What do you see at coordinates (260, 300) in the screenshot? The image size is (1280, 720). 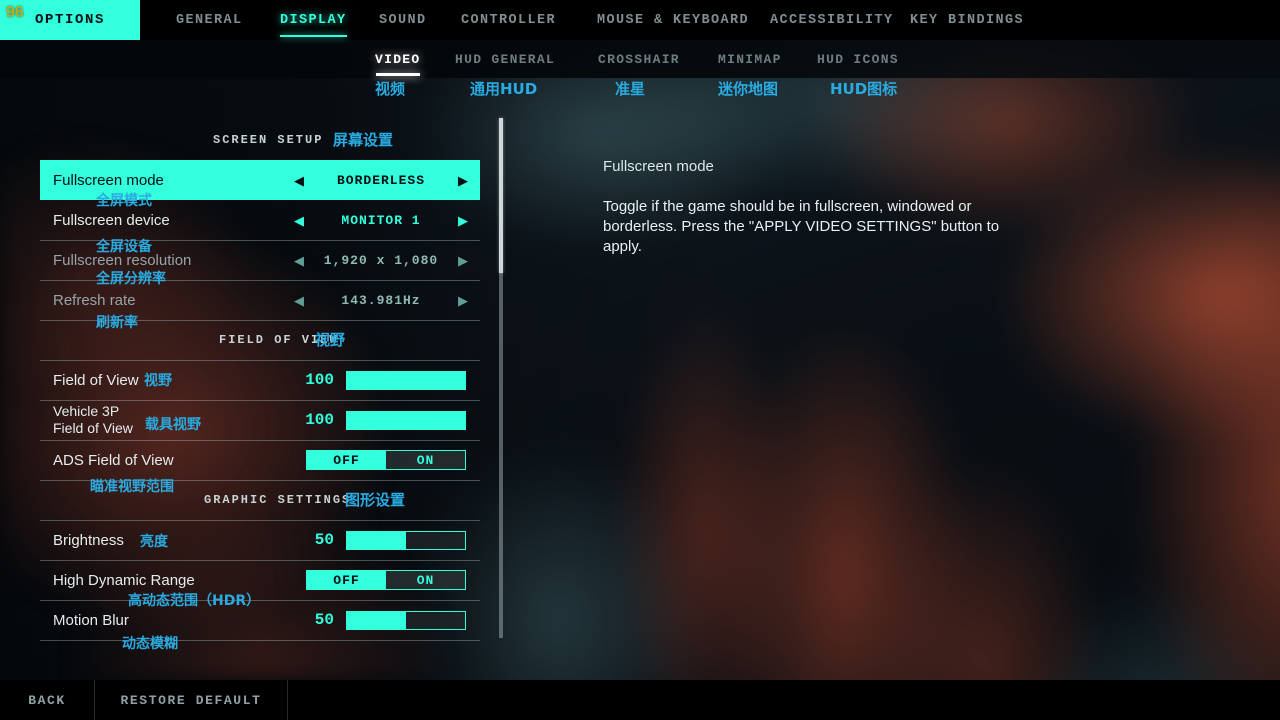 I see `setting-row-refresh-rate: Refresh rate ◀ 143.981Hz ▶` at bounding box center [260, 300].